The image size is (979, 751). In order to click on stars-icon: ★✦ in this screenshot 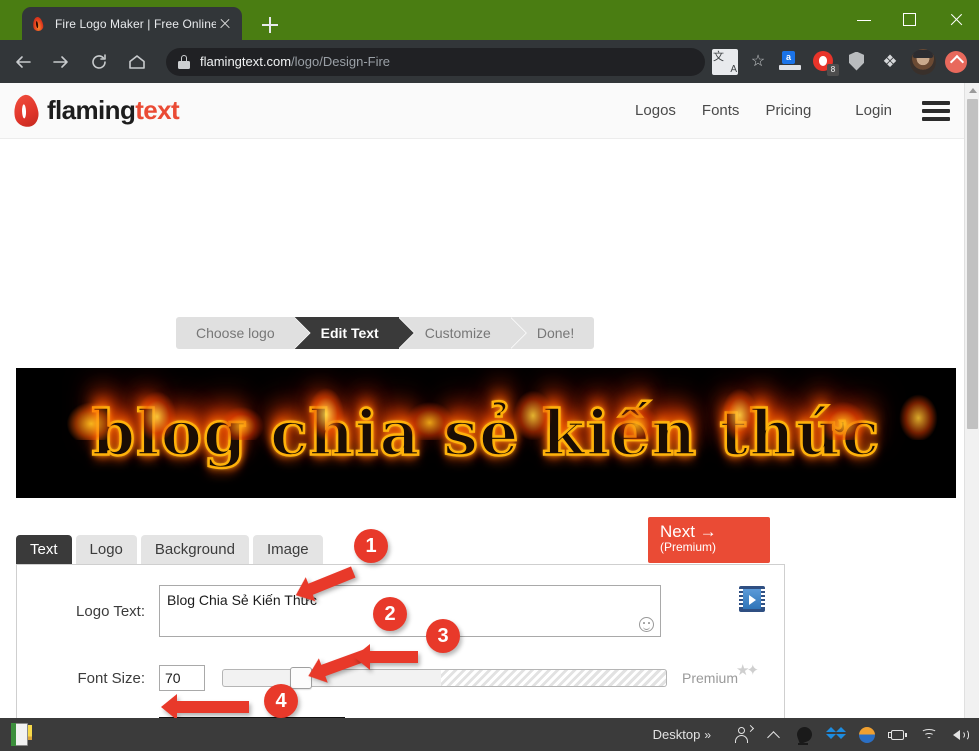, I will do `click(747, 670)`.